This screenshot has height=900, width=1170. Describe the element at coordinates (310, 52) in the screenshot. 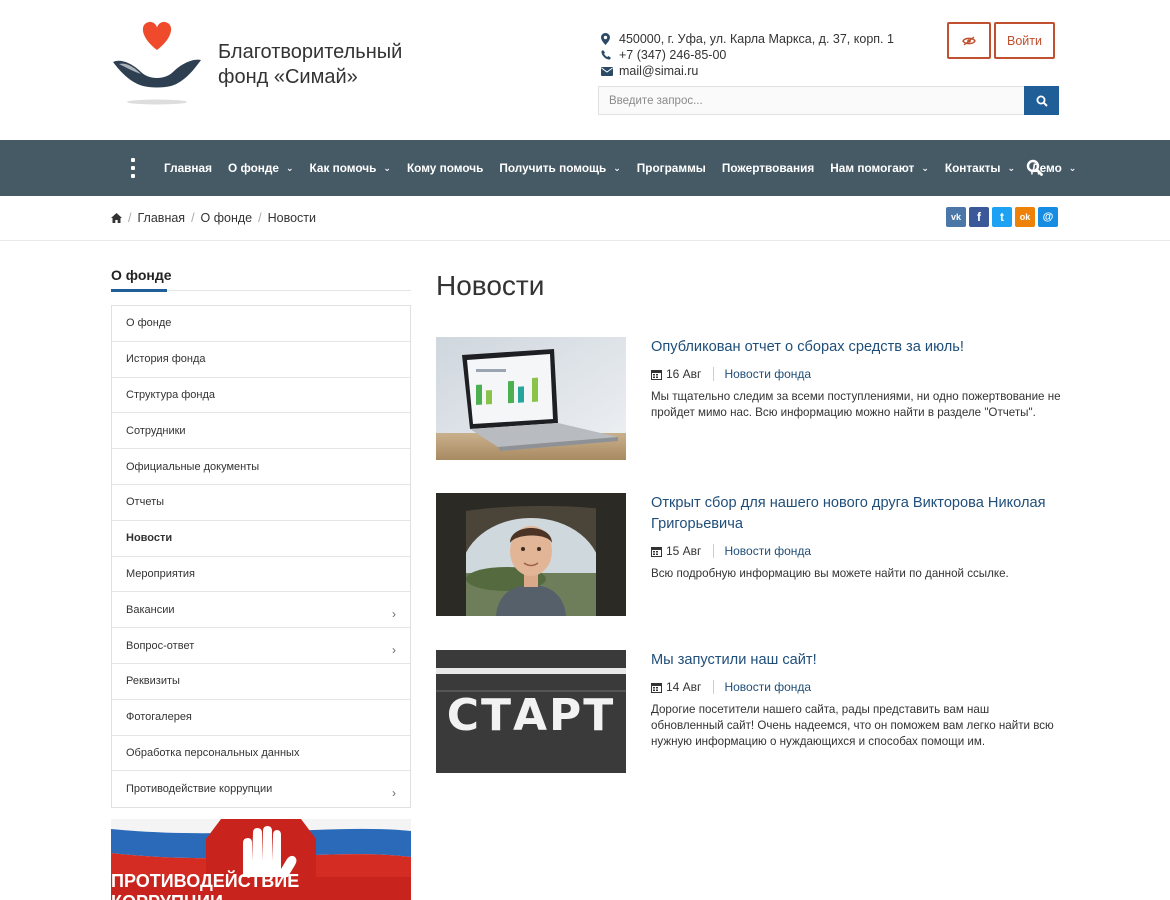

I see `brand-line-1: Благотворительный` at that location.